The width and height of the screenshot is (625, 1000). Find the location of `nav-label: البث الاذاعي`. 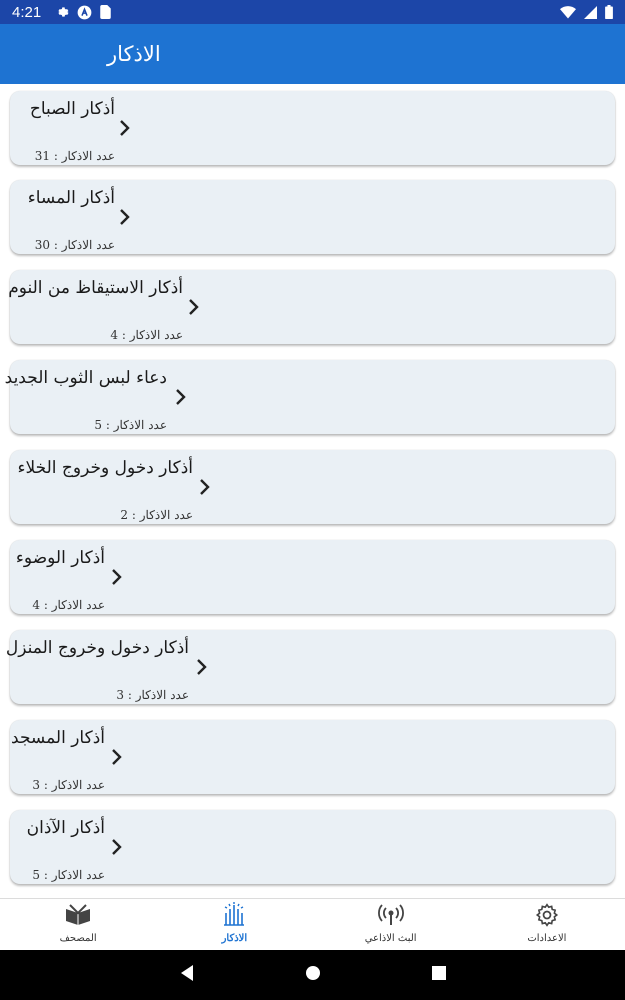

nav-label: البث الاذاعي is located at coordinates (390, 938).